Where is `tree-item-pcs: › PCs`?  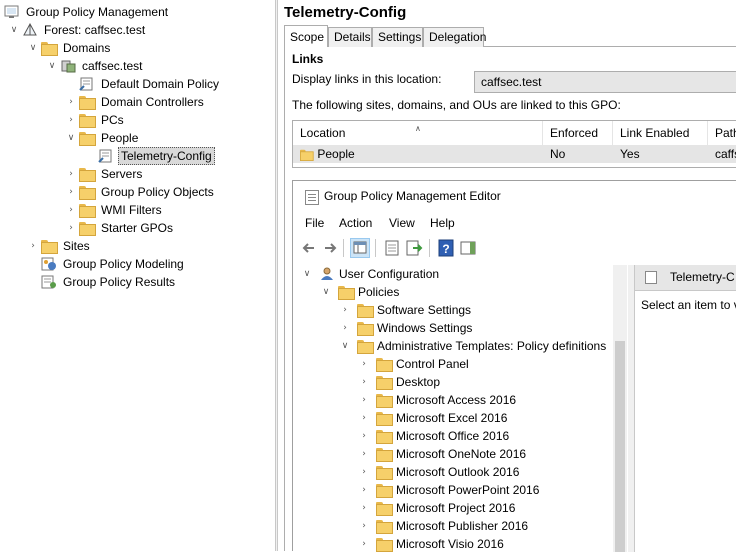 tree-item-pcs: › PCs is located at coordinates (165, 120).